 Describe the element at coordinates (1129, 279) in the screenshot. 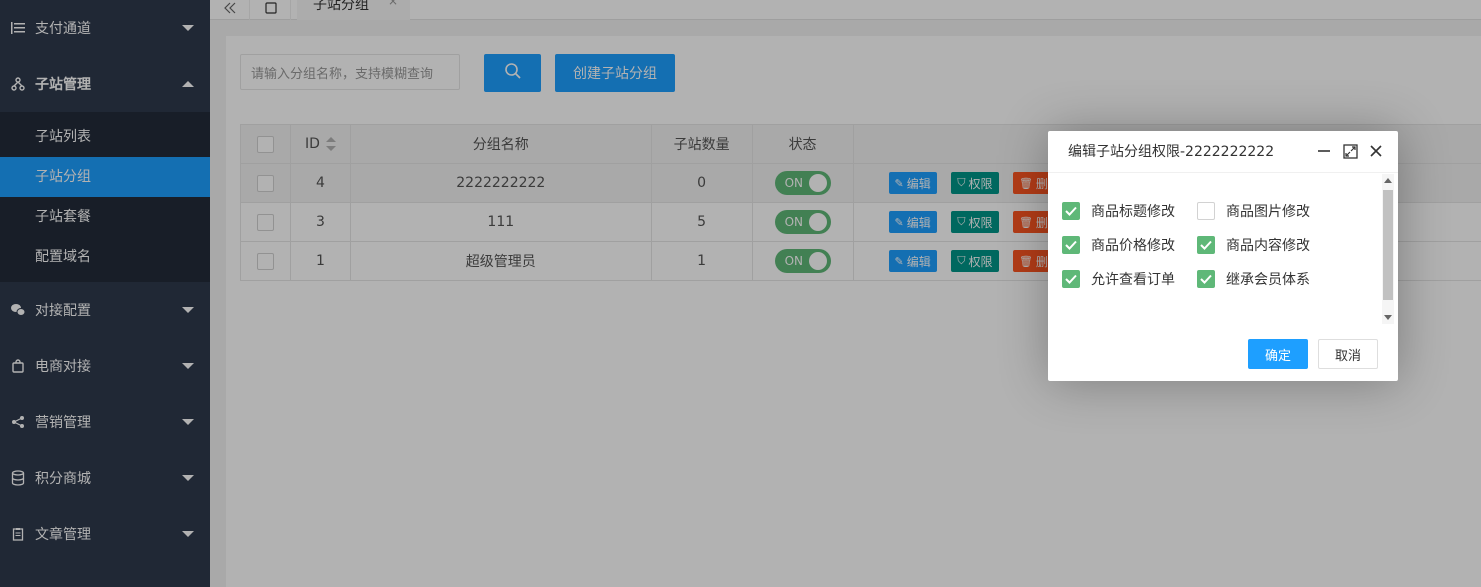

I see `permission-item: 允许查看订单` at that location.